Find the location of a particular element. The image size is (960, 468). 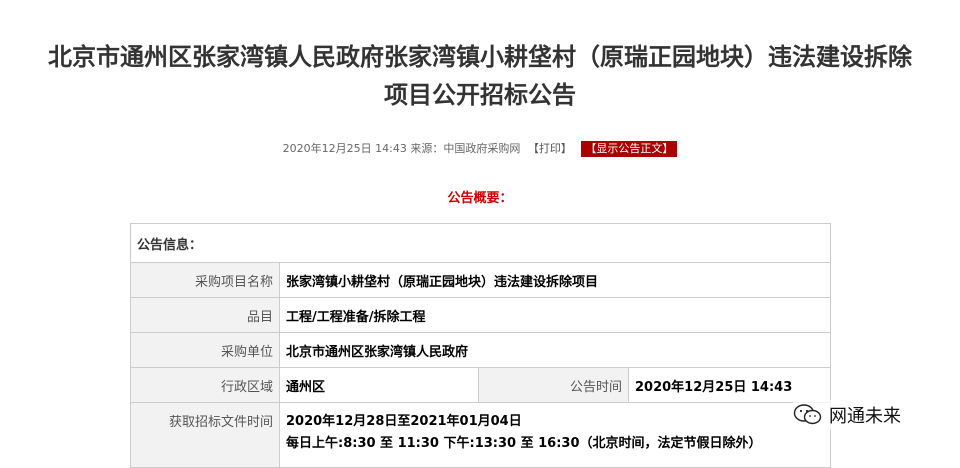

section-label: 公告信息： is located at coordinates (480, 243).